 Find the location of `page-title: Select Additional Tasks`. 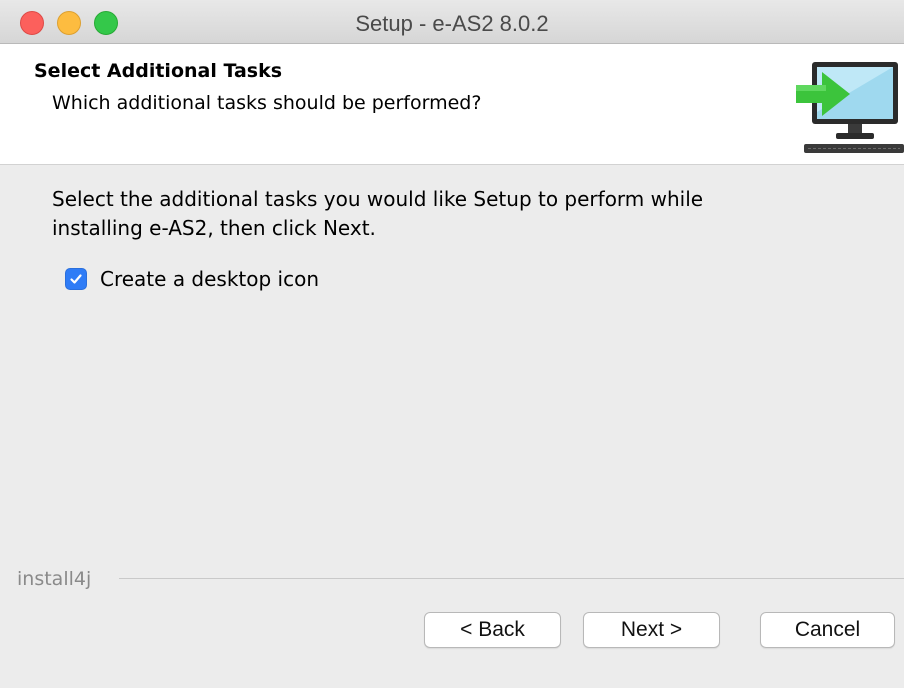

page-title: Select Additional Tasks is located at coordinates (158, 71).